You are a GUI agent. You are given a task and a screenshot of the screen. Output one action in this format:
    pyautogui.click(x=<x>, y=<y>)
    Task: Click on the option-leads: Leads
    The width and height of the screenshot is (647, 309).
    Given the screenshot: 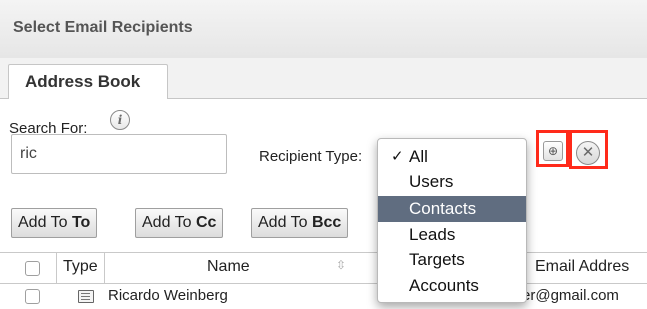 What is the action you would take?
    pyautogui.click(x=452, y=235)
    